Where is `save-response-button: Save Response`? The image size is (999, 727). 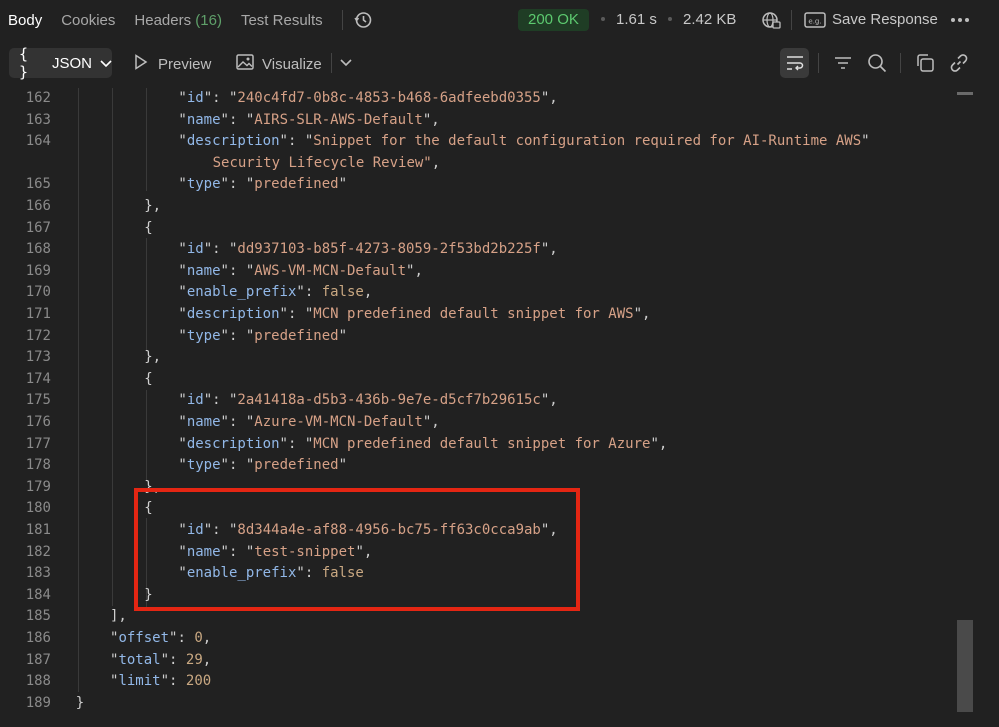
save-response-button: Save Response is located at coordinates (885, 19).